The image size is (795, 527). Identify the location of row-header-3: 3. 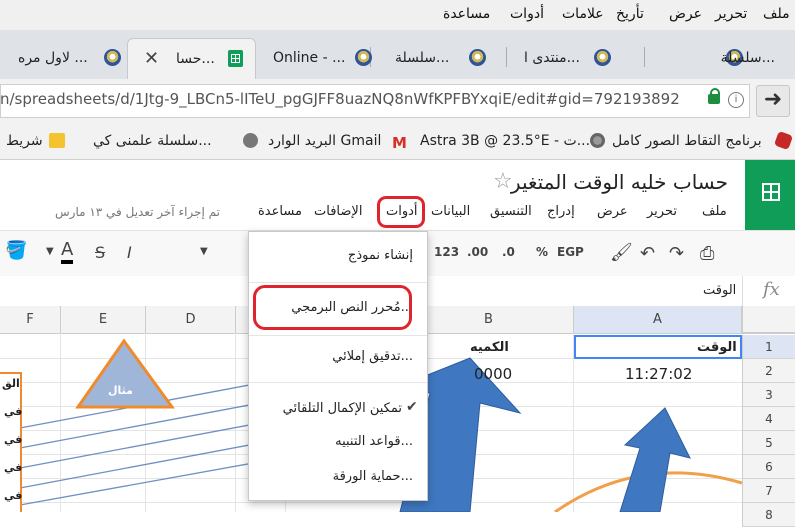
(768, 395).